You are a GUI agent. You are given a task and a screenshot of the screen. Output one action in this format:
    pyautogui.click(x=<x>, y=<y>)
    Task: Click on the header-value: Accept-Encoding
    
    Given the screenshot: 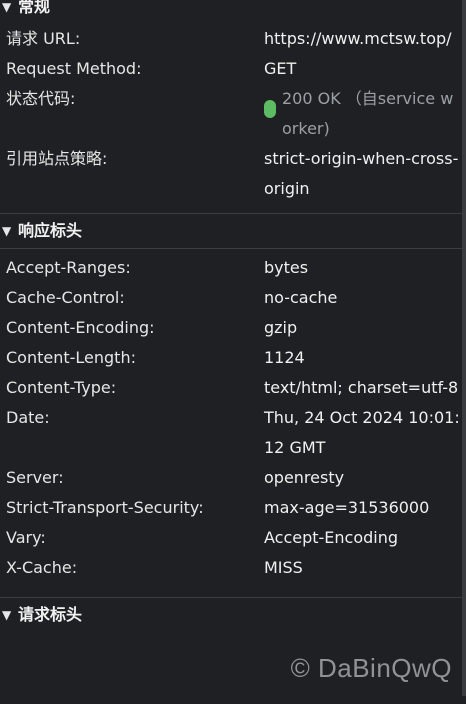 What is the action you would take?
    pyautogui.click(x=363, y=538)
    